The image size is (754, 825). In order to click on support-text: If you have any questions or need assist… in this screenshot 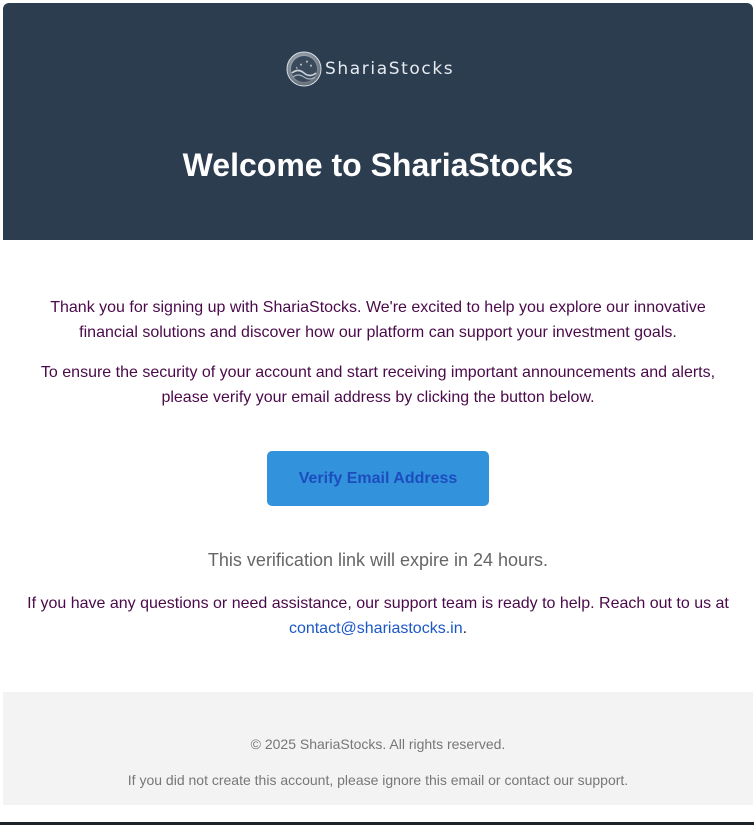, I will do `click(378, 603)`.